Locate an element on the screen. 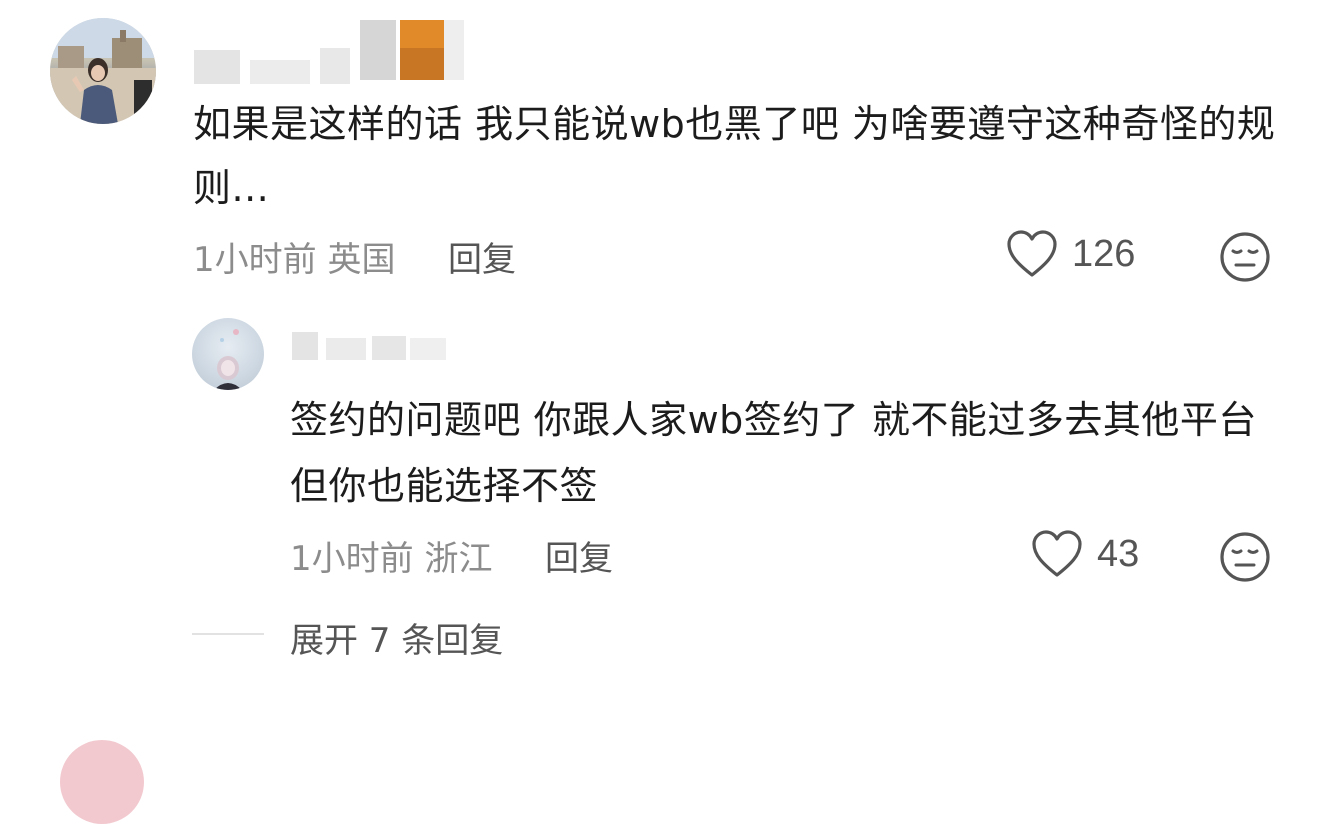 This screenshot has width=1320, height=824. like-button: 126 is located at coordinates (1070, 254).